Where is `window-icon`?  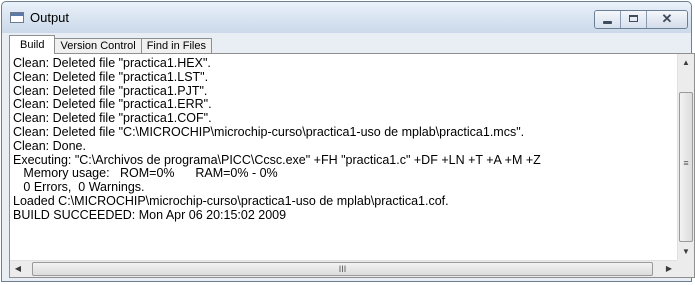 window-icon is located at coordinates (17, 17).